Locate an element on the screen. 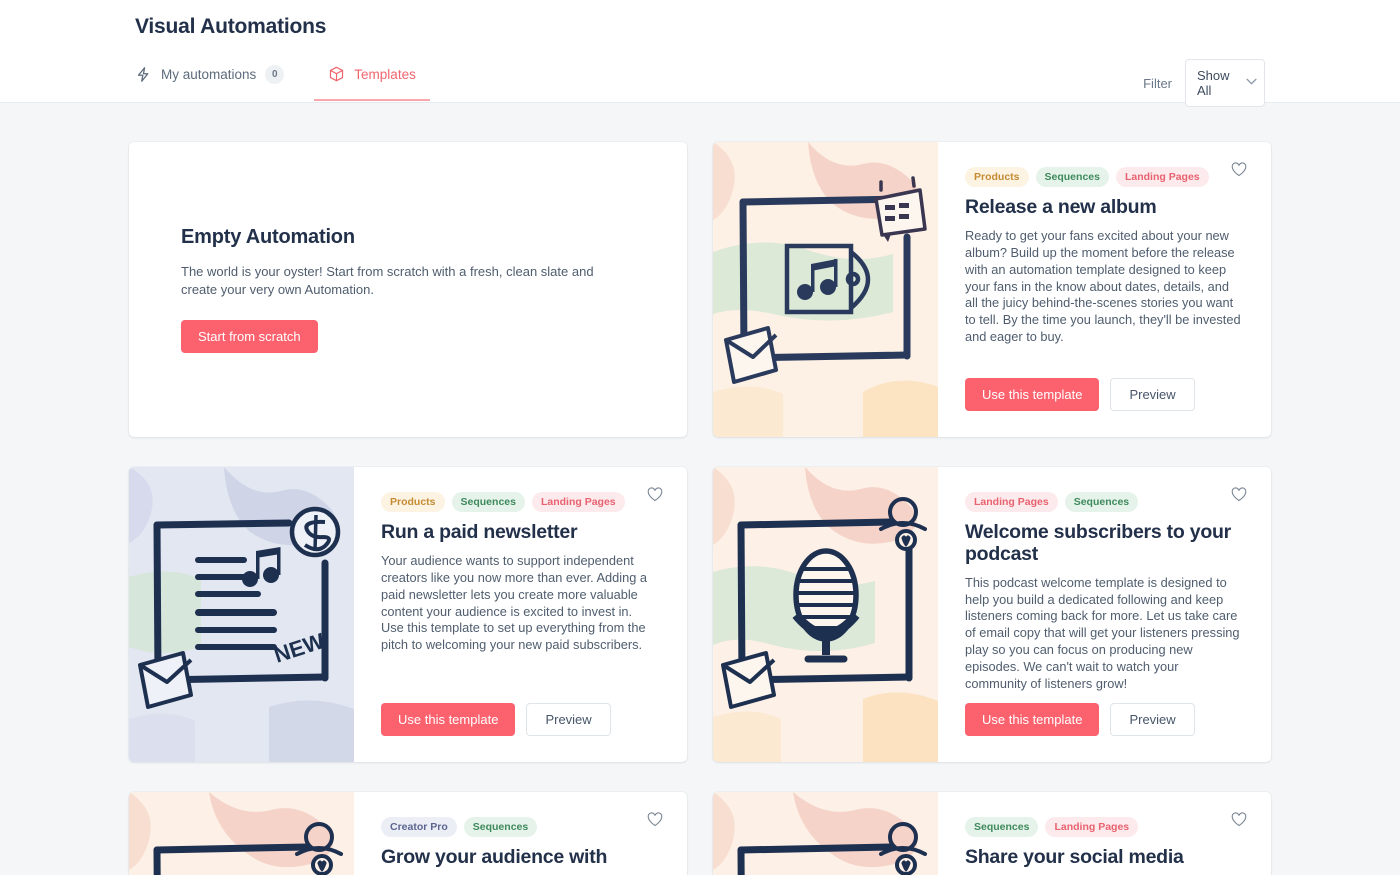 The image size is (1400, 875). template-thumbnail-social is located at coordinates (825, 833).